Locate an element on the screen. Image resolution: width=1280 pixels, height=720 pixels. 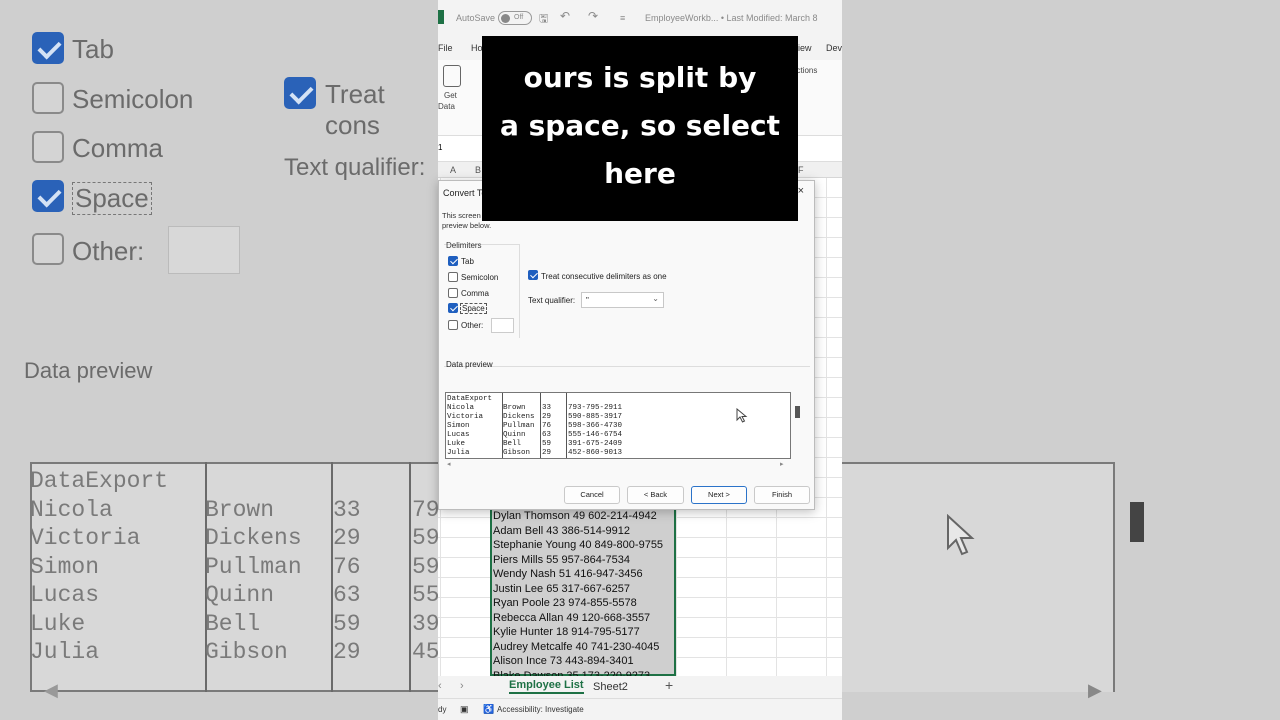
tab-home: Ho is located at coordinates (477, 48).